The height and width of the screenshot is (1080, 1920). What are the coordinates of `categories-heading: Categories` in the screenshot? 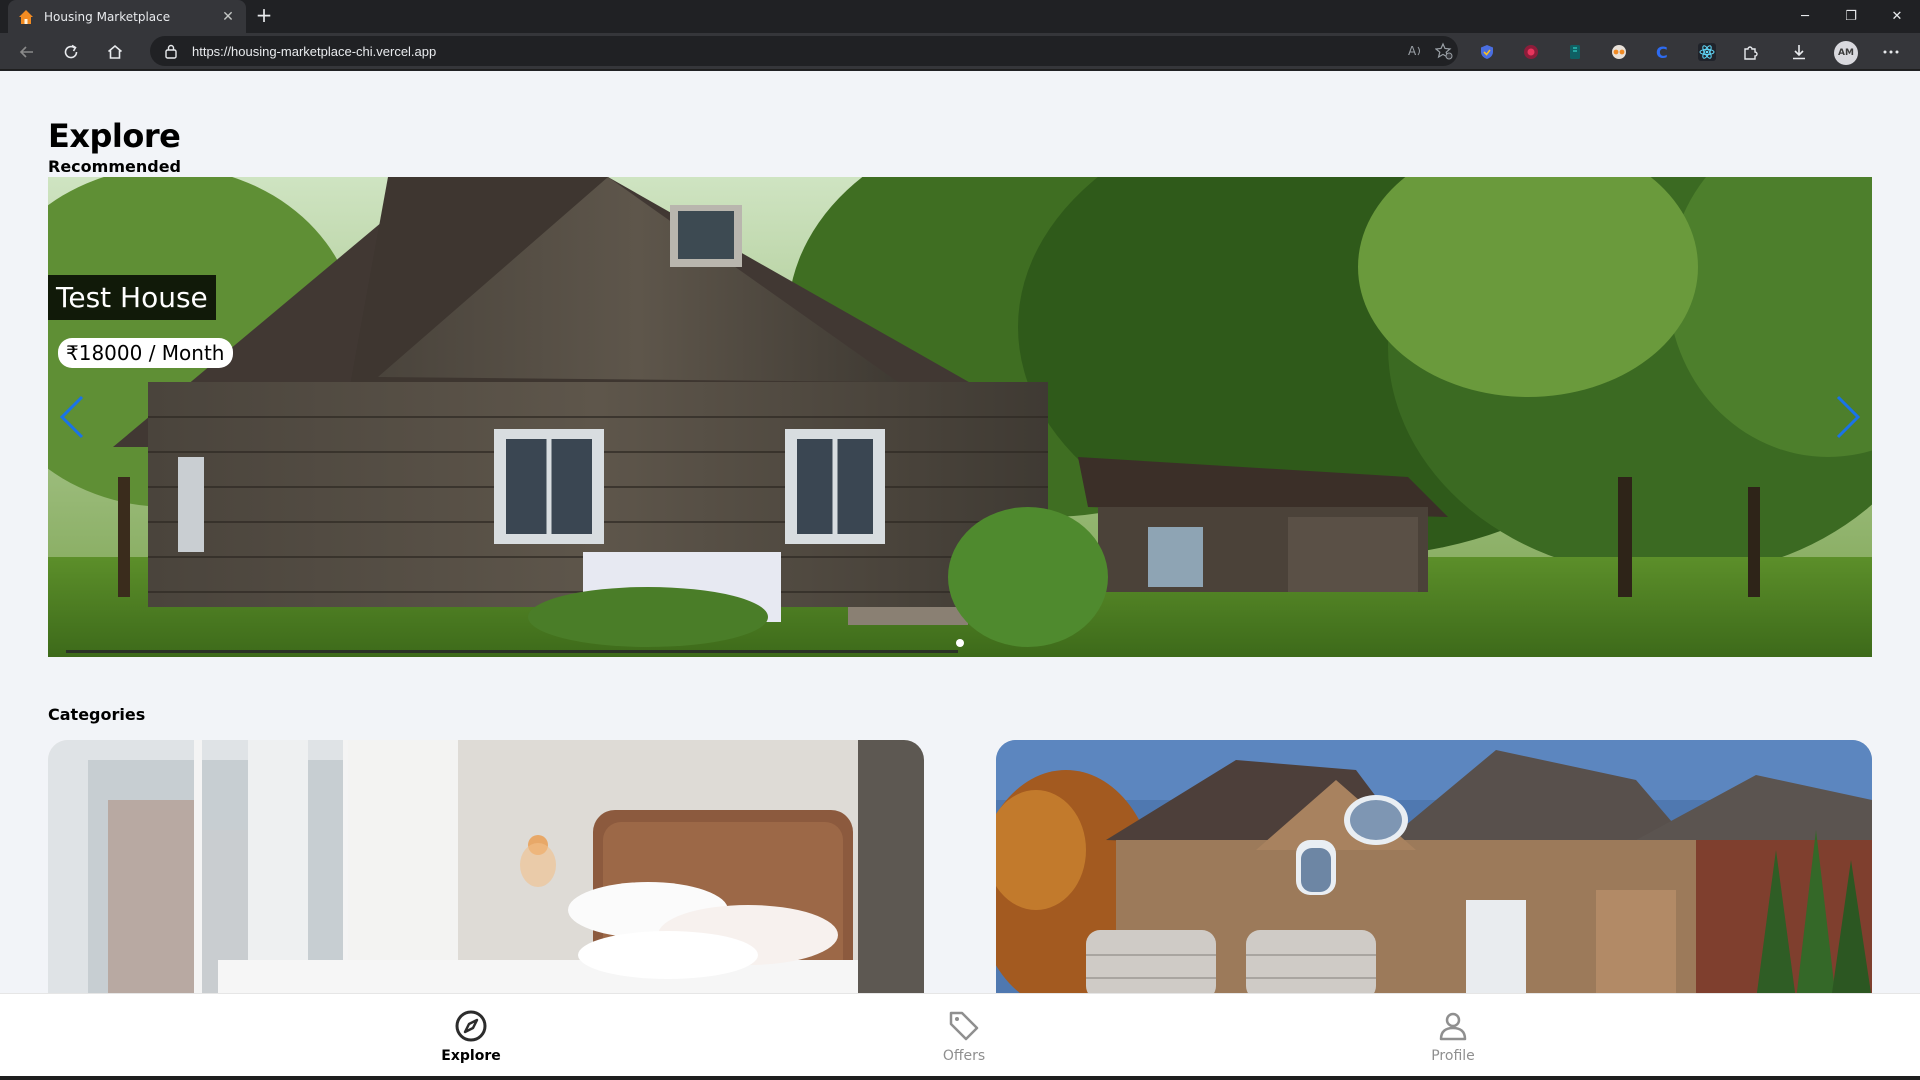 It's located at (97, 714).